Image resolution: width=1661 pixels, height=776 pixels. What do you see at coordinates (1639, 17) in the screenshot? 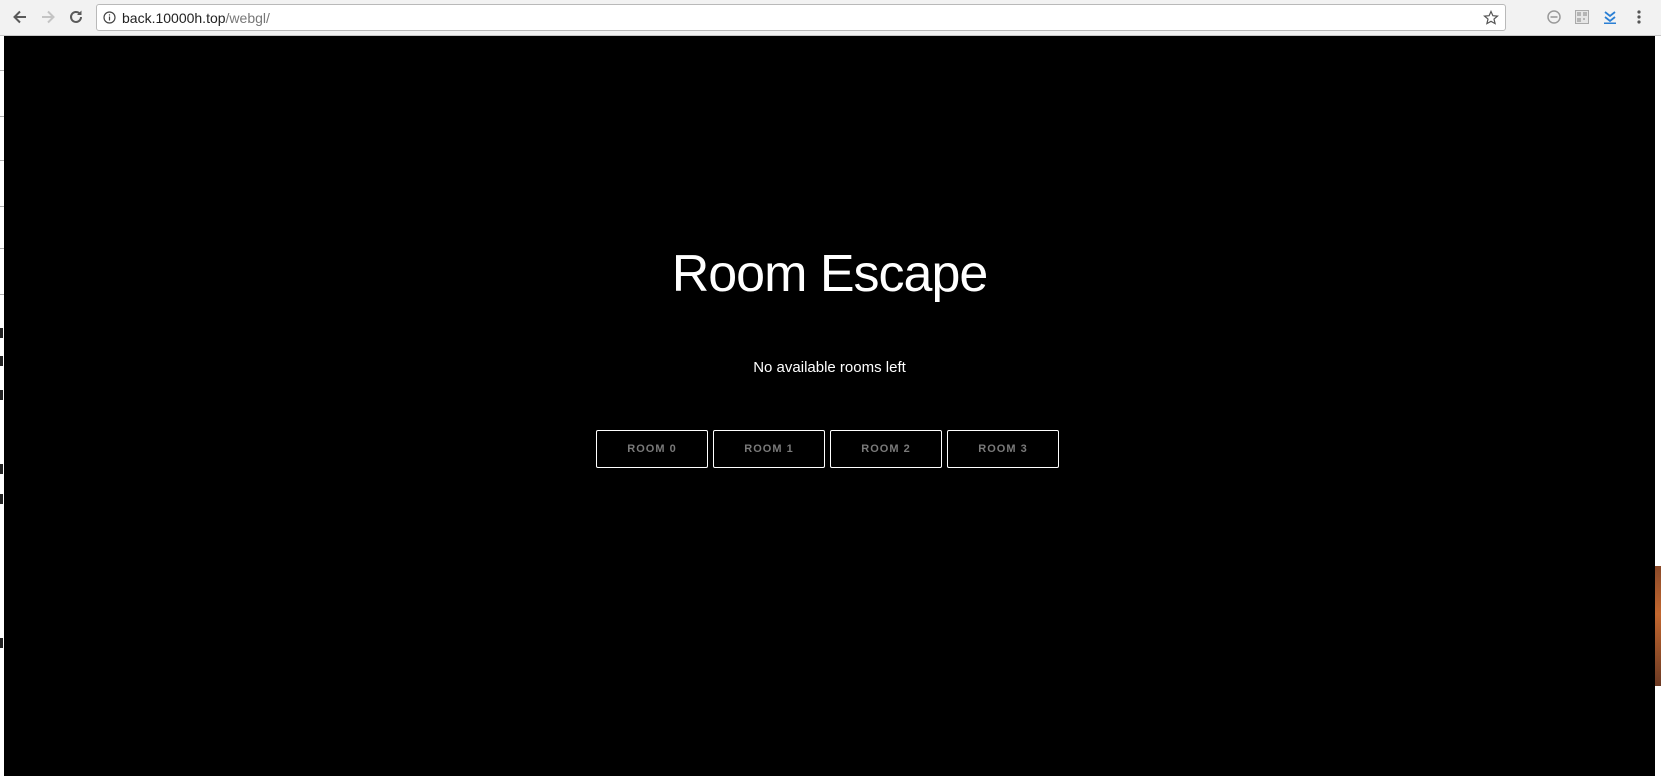
I see `more-vert-icon` at bounding box center [1639, 17].